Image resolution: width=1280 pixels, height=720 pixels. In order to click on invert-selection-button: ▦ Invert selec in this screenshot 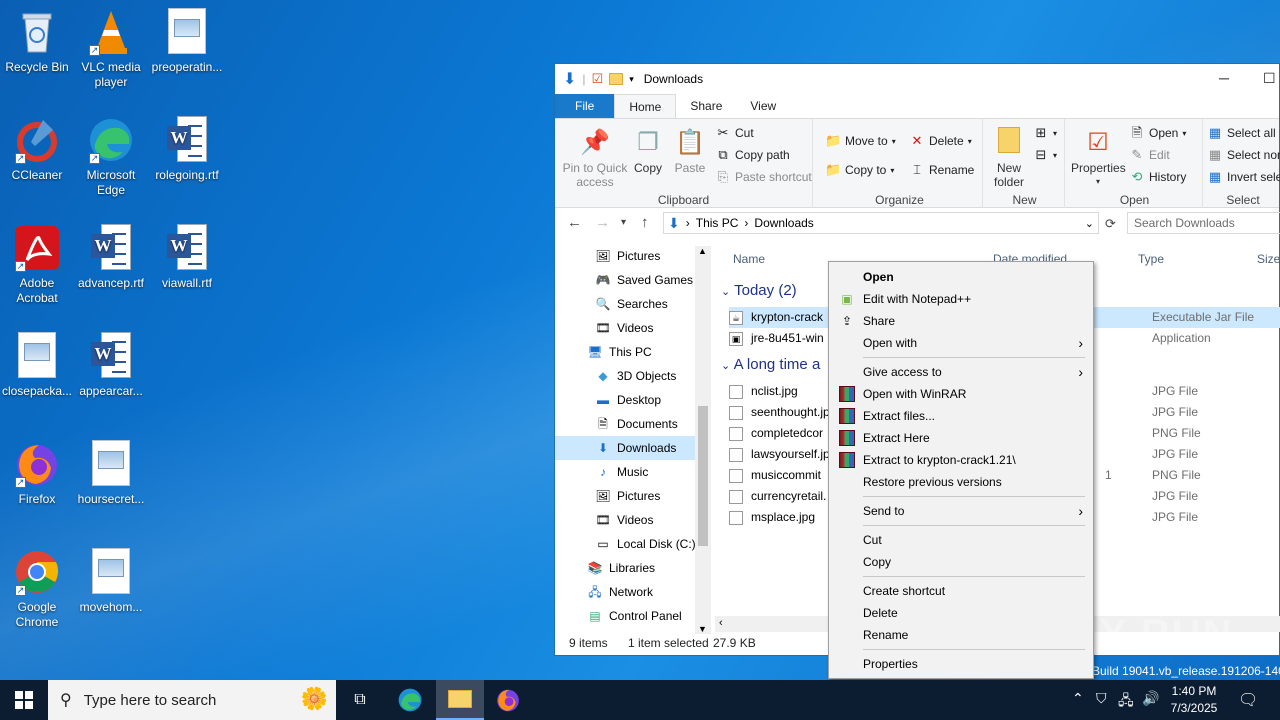, I will do `click(1243, 177)`.